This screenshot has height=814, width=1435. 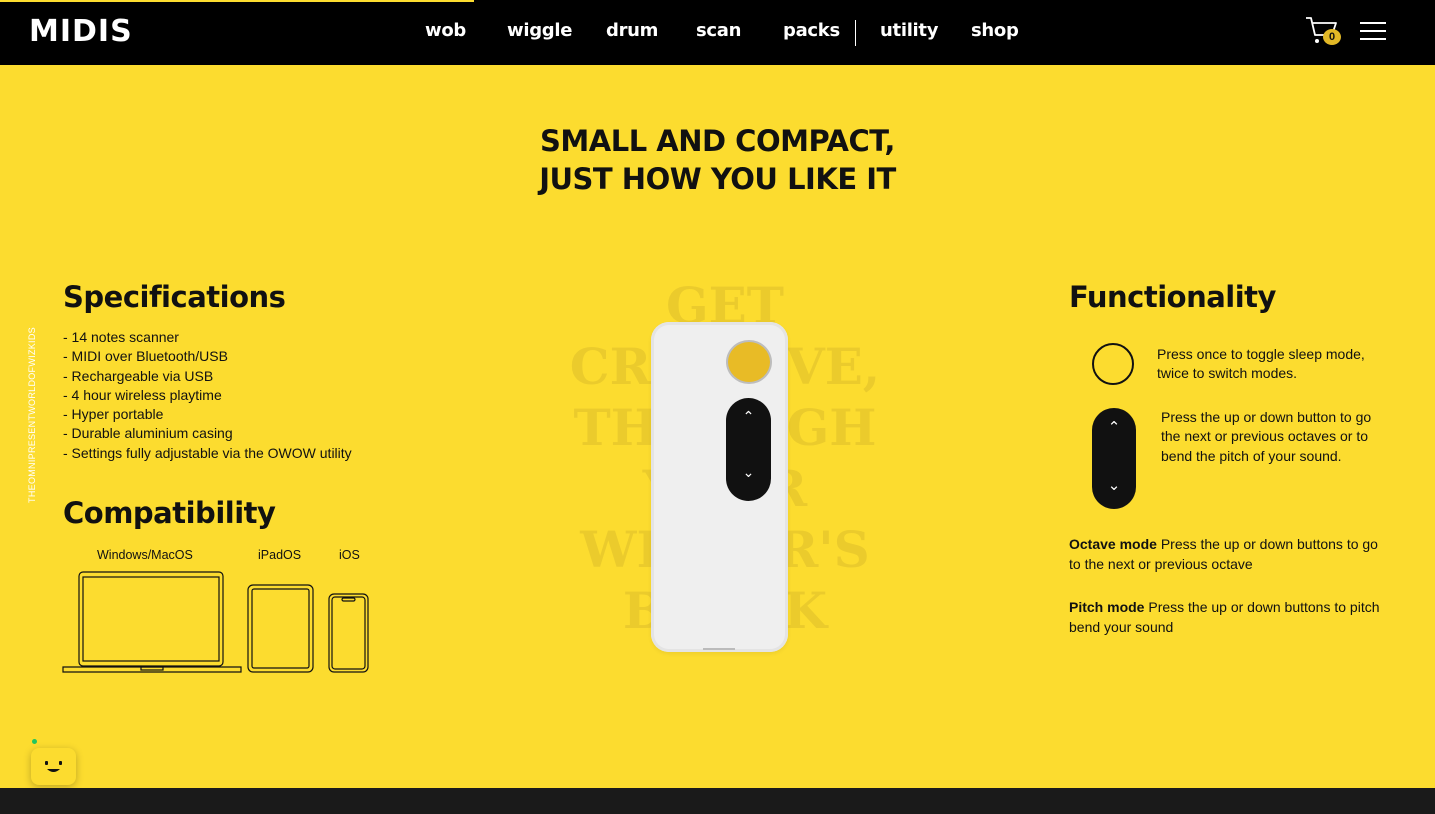 I want to click on octave-mode-label: Octave mode, so click(x=1113, y=544).